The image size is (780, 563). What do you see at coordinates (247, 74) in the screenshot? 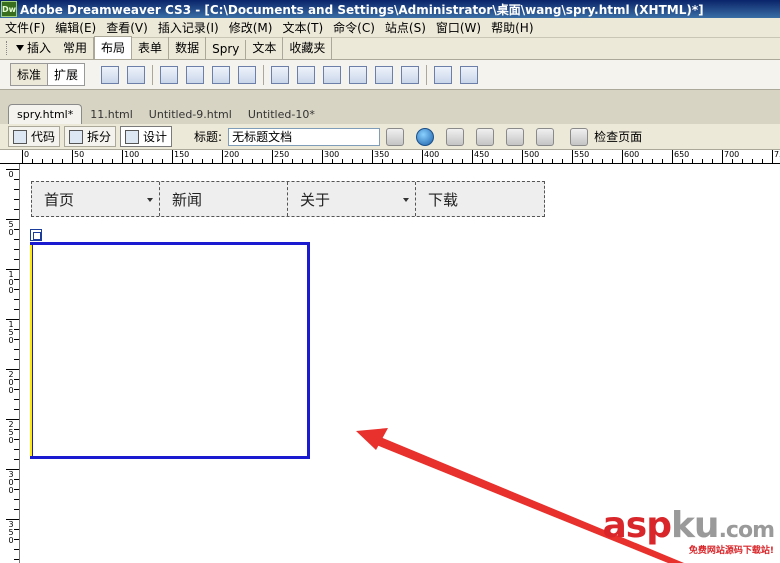
I see `spry-collapsible-icon` at bounding box center [247, 74].